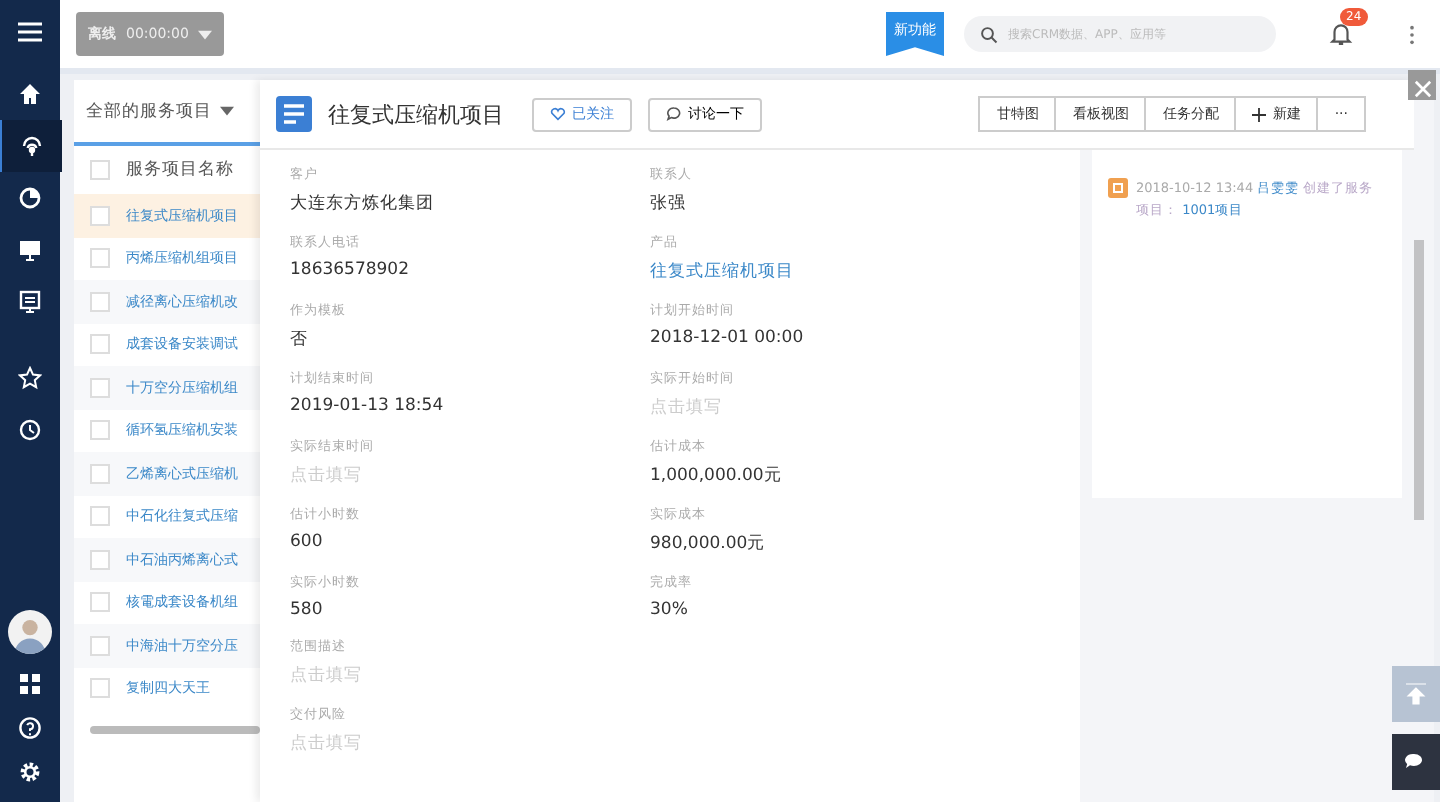 The image size is (1440, 802). I want to click on apps-icon, so click(30, 684).